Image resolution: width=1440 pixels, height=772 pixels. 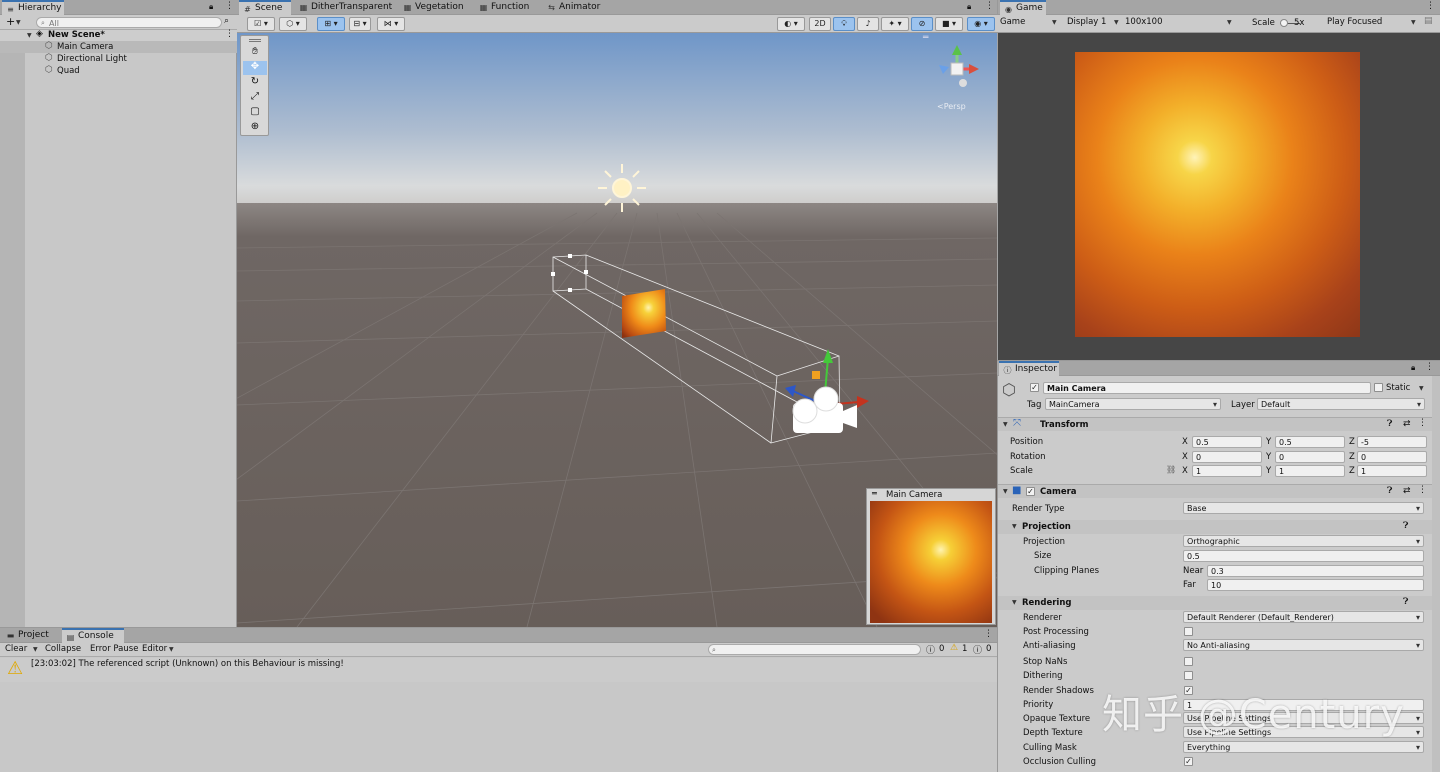 What do you see at coordinates (1310, 442) in the screenshot?
I see `position-y-field: 0.5` at bounding box center [1310, 442].